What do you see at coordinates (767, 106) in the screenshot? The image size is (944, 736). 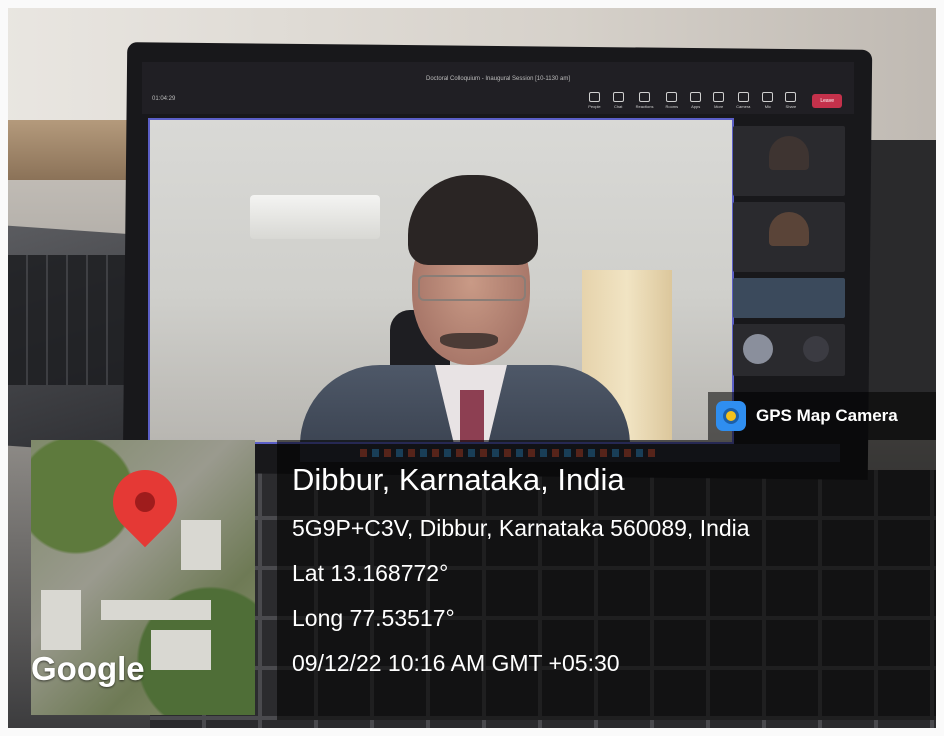 I see `mic-label: Mic` at bounding box center [767, 106].